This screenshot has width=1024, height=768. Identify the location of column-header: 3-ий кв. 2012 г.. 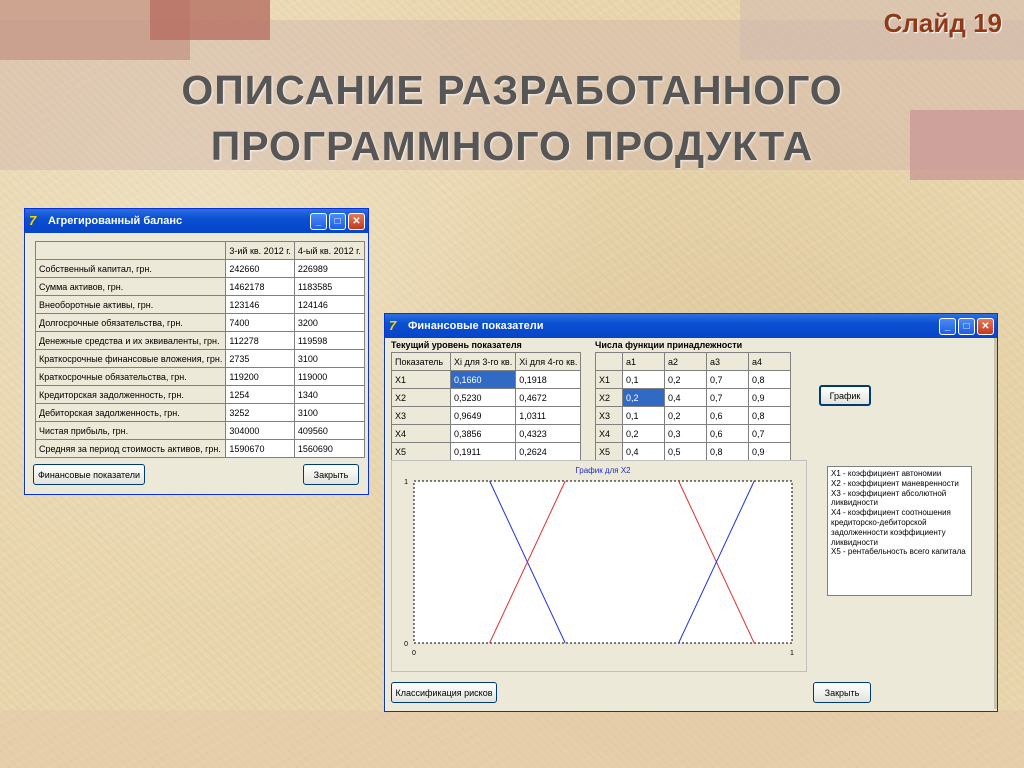
(260, 250).